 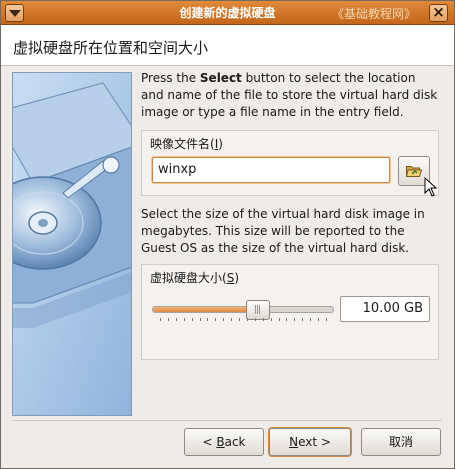 I want to click on size-group-label: 虚拟硬盘大小(S), so click(x=194, y=277).